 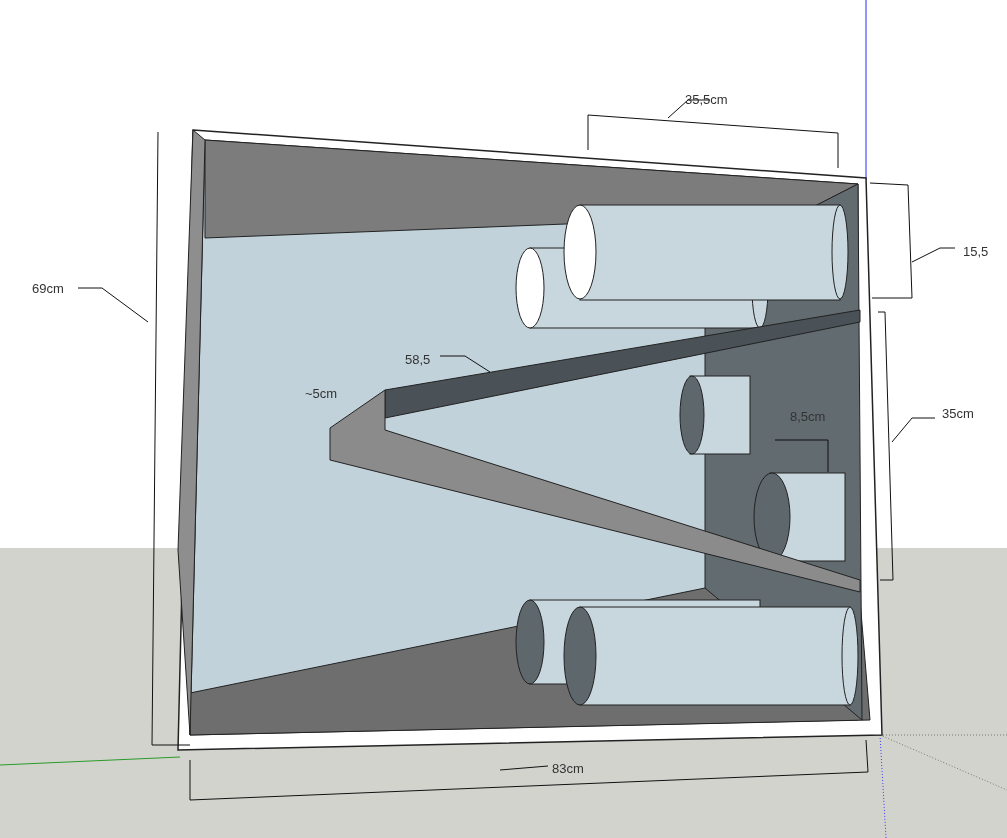 What do you see at coordinates (976, 251) in the screenshot?
I see `dimension-label: 15,5` at bounding box center [976, 251].